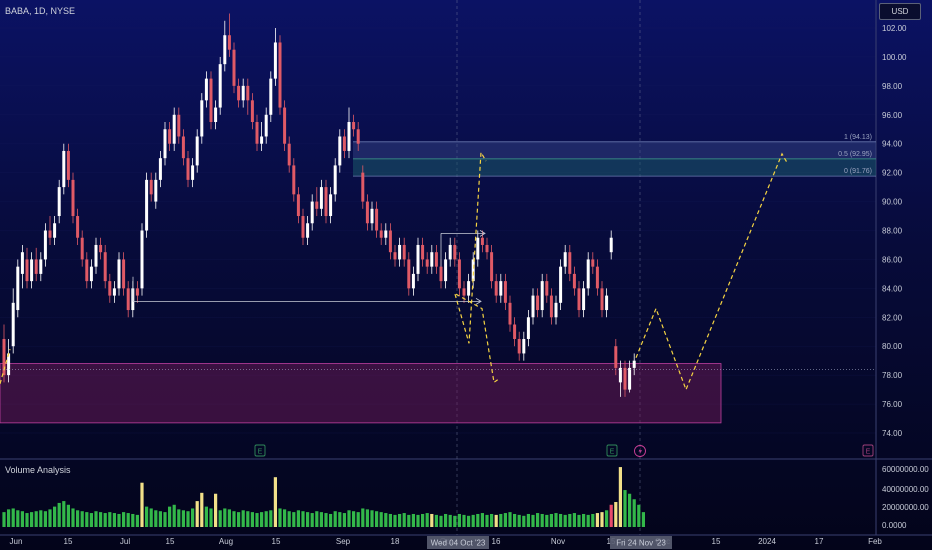 Image resolution: width=932 pixels, height=550 pixels. I want to click on price-tick-label: 90.00, so click(892, 202).